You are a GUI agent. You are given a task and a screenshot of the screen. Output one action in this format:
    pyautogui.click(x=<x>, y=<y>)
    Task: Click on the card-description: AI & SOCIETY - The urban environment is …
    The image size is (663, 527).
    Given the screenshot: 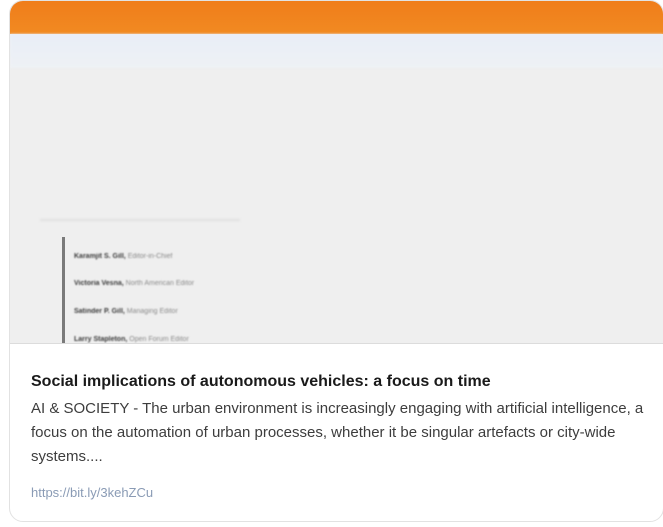 What is the action you would take?
    pyautogui.click(x=337, y=432)
    